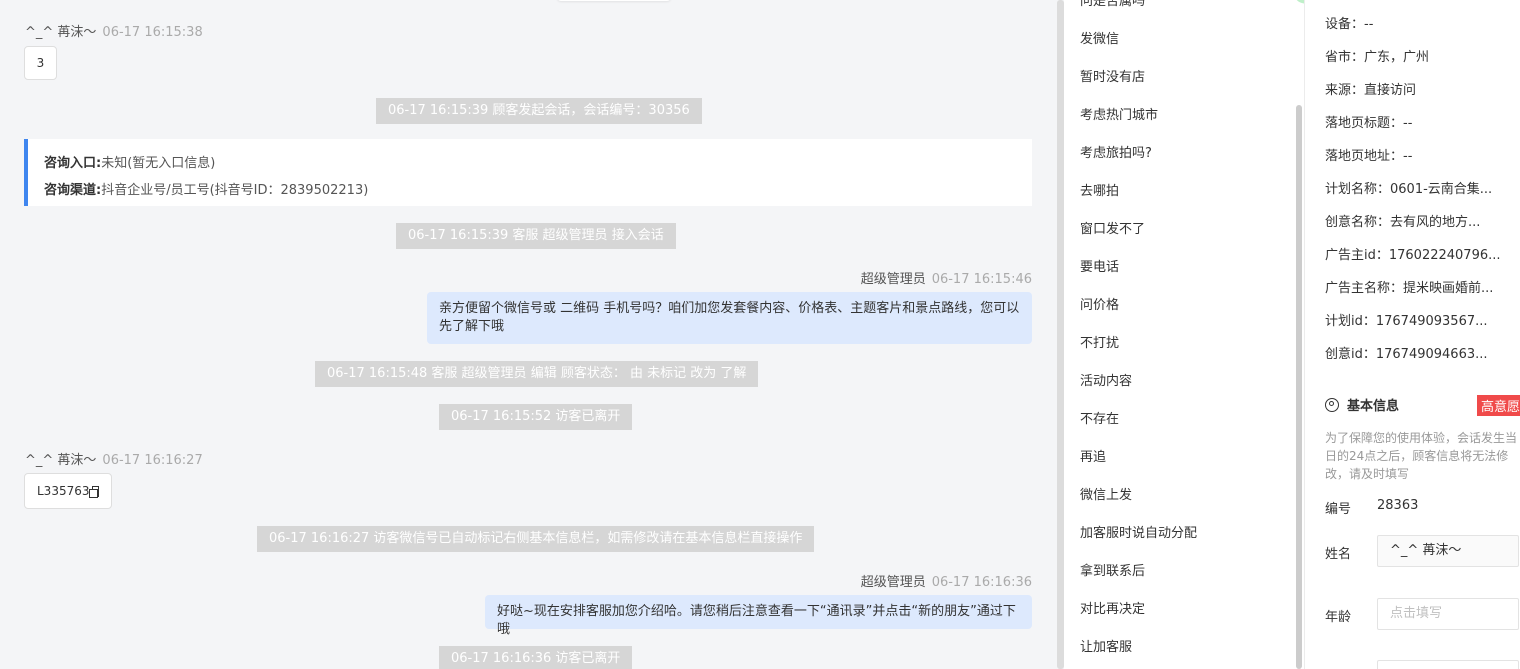 This screenshot has height=669, width=1520. Describe the element at coordinates (1112, 607) in the screenshot. I see `quick-reply-item: 对比再决定` at that location.